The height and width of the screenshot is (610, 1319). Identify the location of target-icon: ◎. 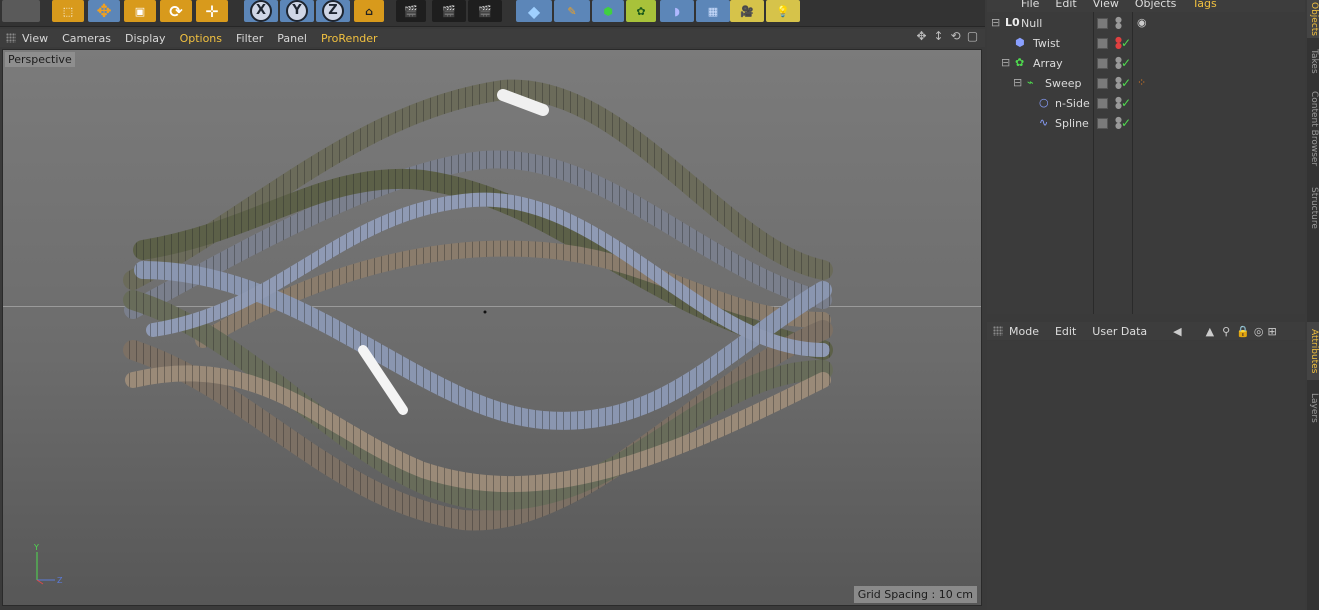
(1259, 331).